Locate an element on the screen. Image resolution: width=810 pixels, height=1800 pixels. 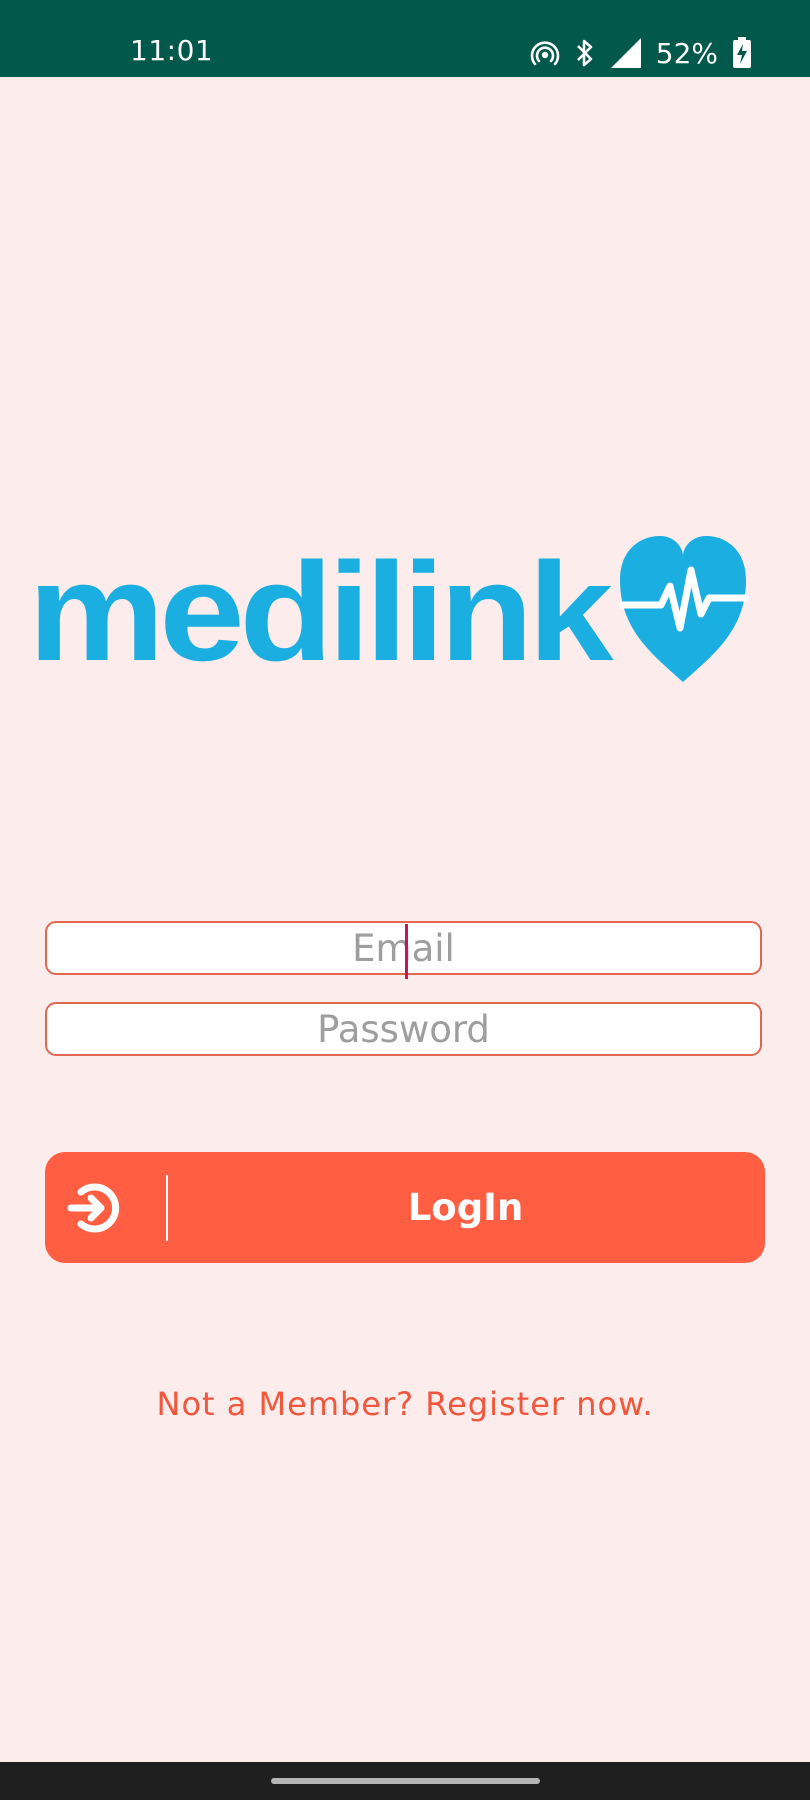
battery-percent: 52% is located at coordinates (686, 53).